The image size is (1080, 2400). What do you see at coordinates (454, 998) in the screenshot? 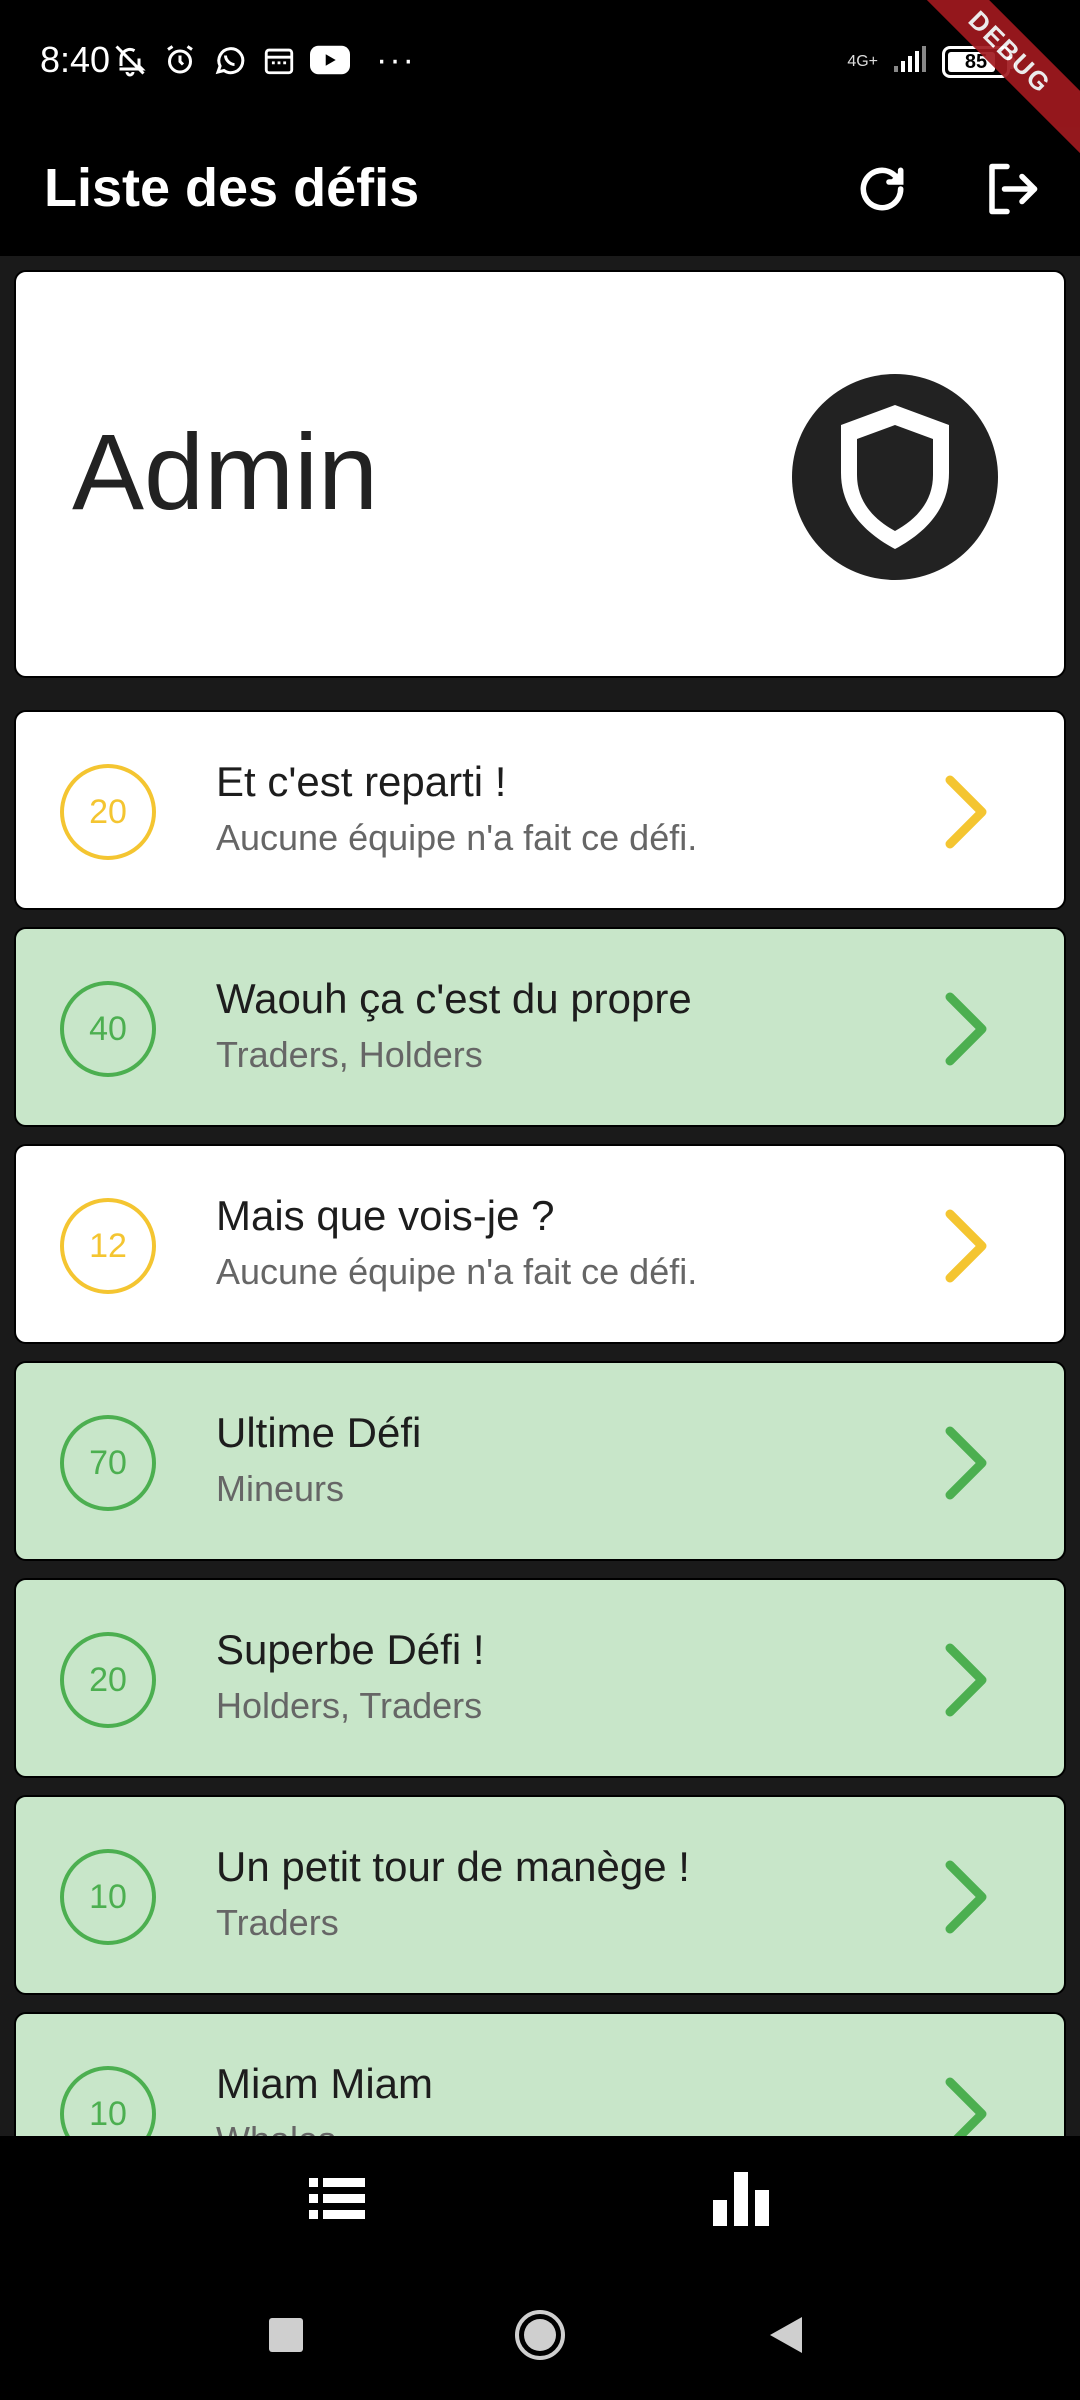
I see `challenge-title: Waouh ça c'est du propre` at bounding box center [454, 998].